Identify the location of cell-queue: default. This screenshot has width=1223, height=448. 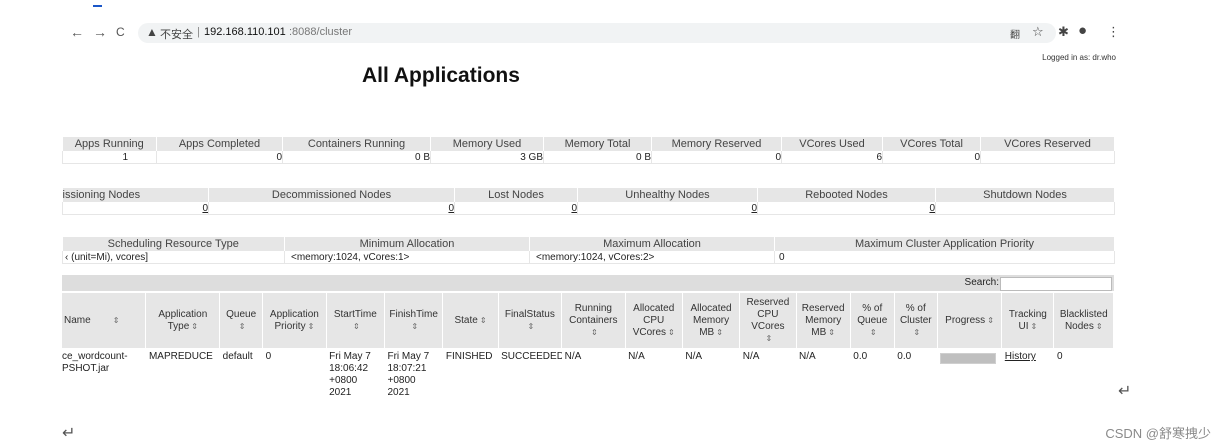
(237, 356).